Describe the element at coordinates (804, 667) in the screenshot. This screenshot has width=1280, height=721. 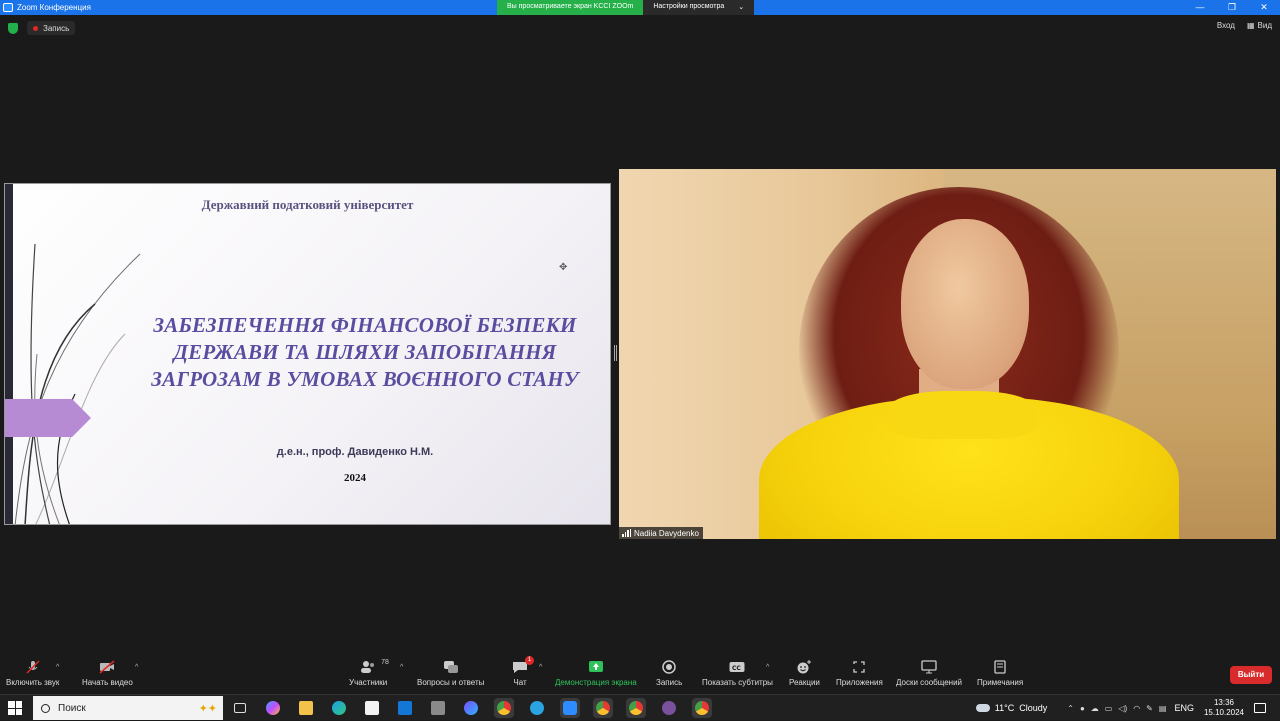
I see `smile-plus-icon` at that location.